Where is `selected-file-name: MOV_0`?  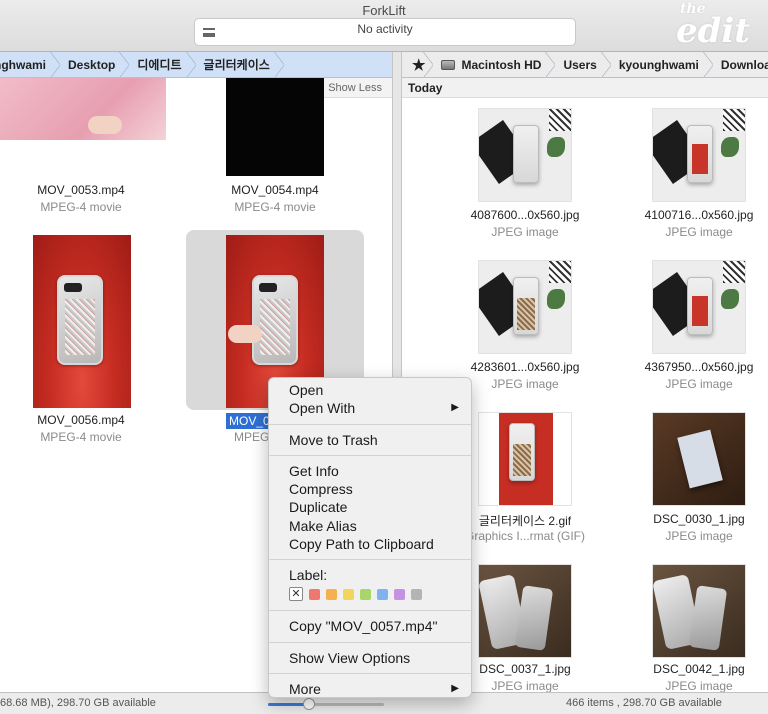
selected-file-name: MOV_0 is located at coordinates (249, 421).